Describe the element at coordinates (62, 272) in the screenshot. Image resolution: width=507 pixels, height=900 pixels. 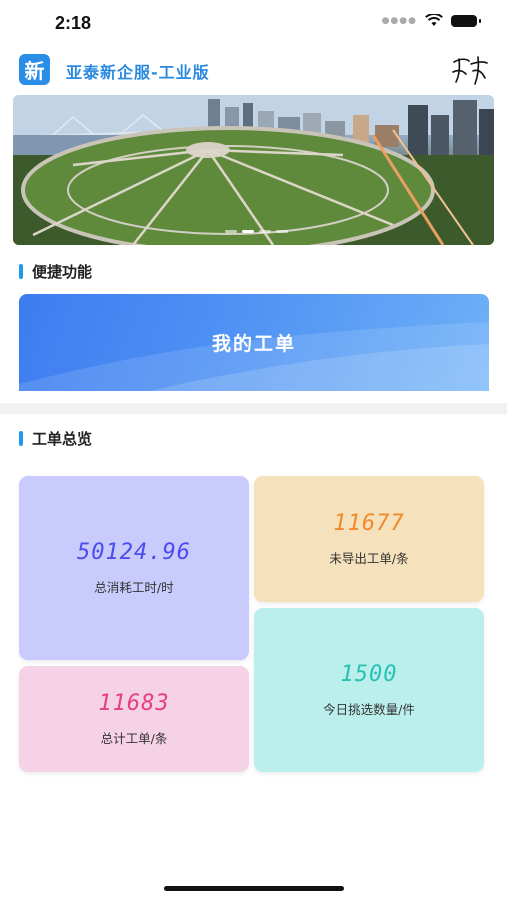
I see `quick-functions-title: 便捷功能` at that location.